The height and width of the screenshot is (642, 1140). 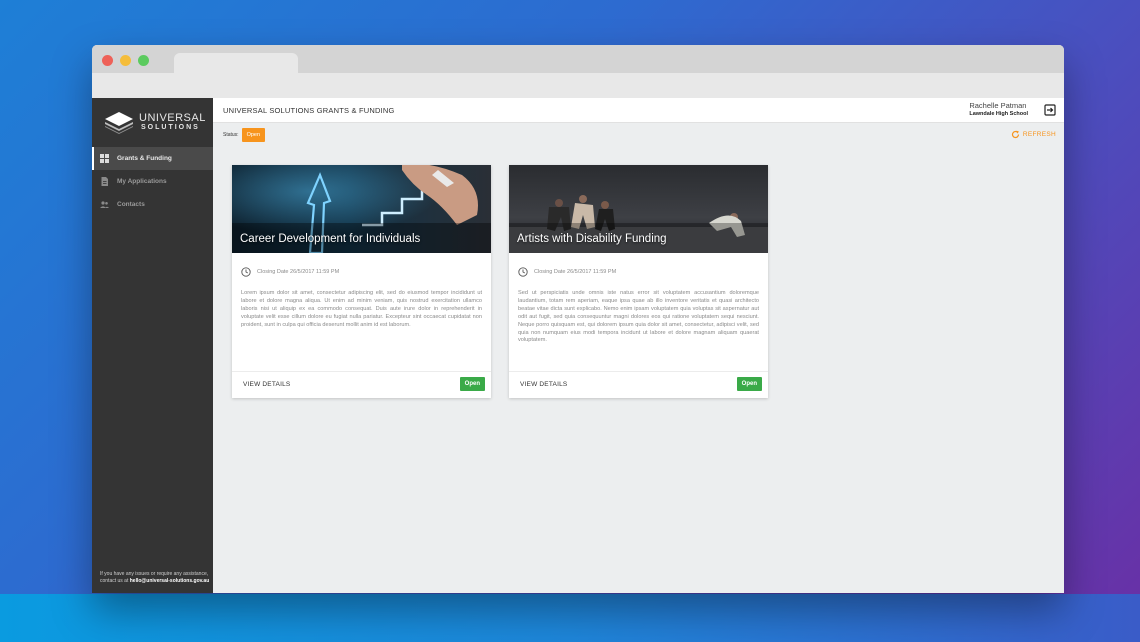 I want to click on grant-card-title: Career Development for Individuals, so click(x=330, y=239).